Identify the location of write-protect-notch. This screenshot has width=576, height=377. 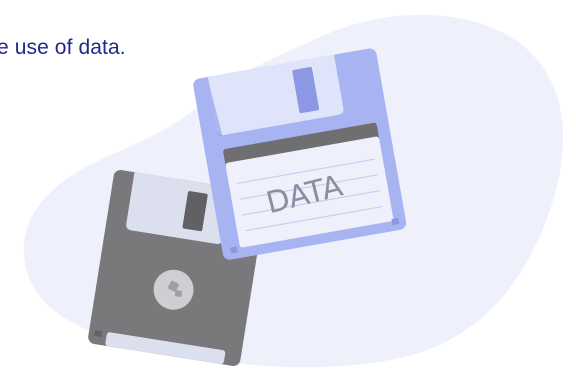
(98, 333).